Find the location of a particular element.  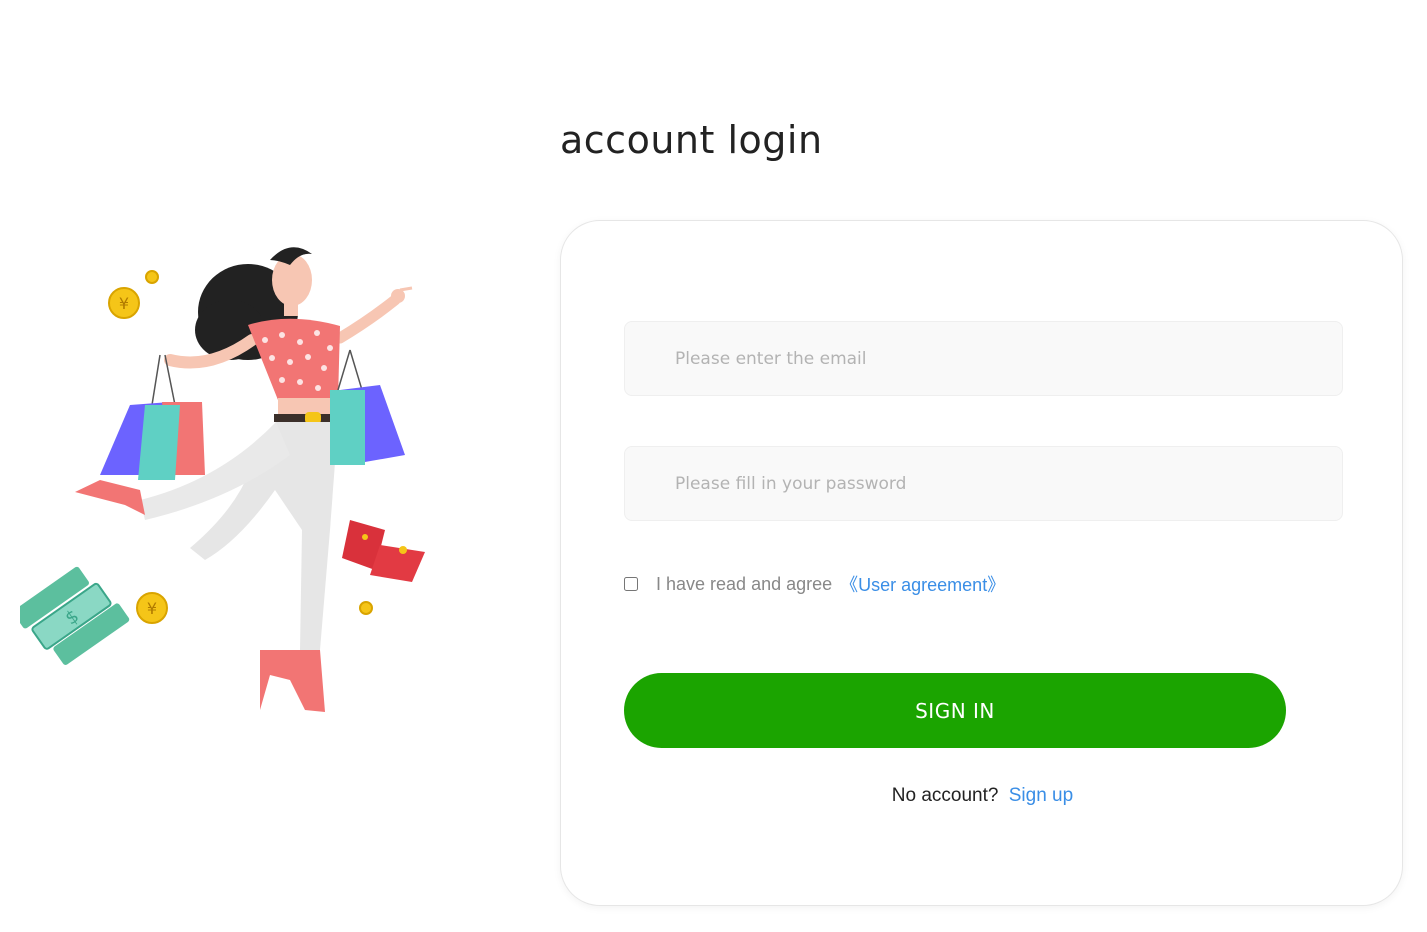

red-envelope-icon is located at coordinates (383, 551).